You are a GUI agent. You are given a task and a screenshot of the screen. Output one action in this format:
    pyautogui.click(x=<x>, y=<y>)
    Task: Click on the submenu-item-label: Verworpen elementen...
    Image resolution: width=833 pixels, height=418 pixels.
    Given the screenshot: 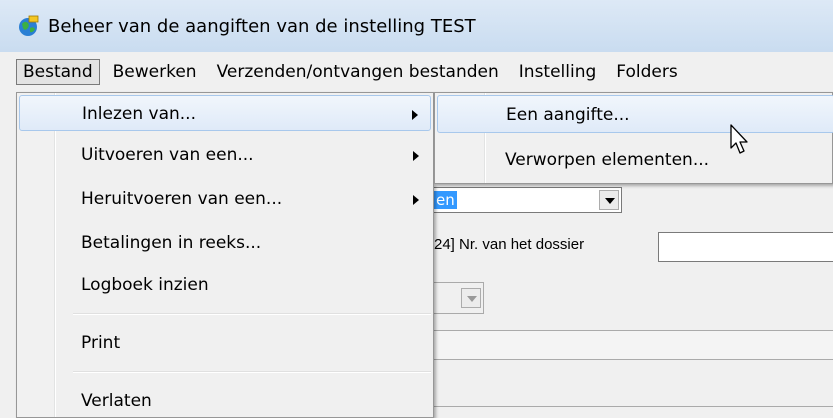 What is the action you would take?
    pyautogui.click(x=607, y=160)
    